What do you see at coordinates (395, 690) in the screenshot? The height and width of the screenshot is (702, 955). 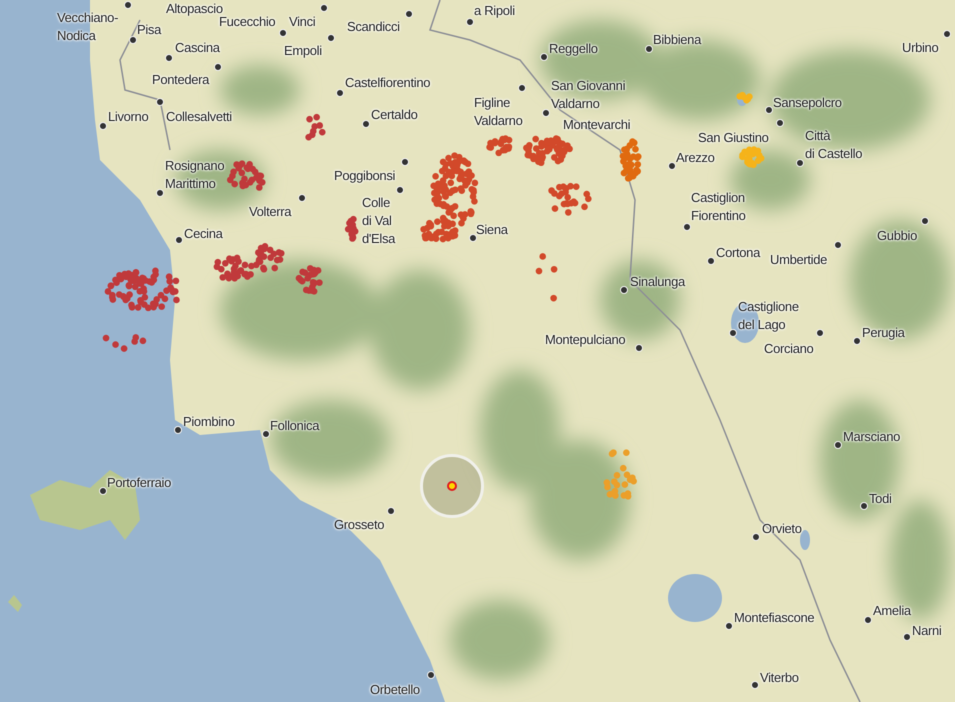 I see `city-label: Orbetello` at bounding box center [395, 690].